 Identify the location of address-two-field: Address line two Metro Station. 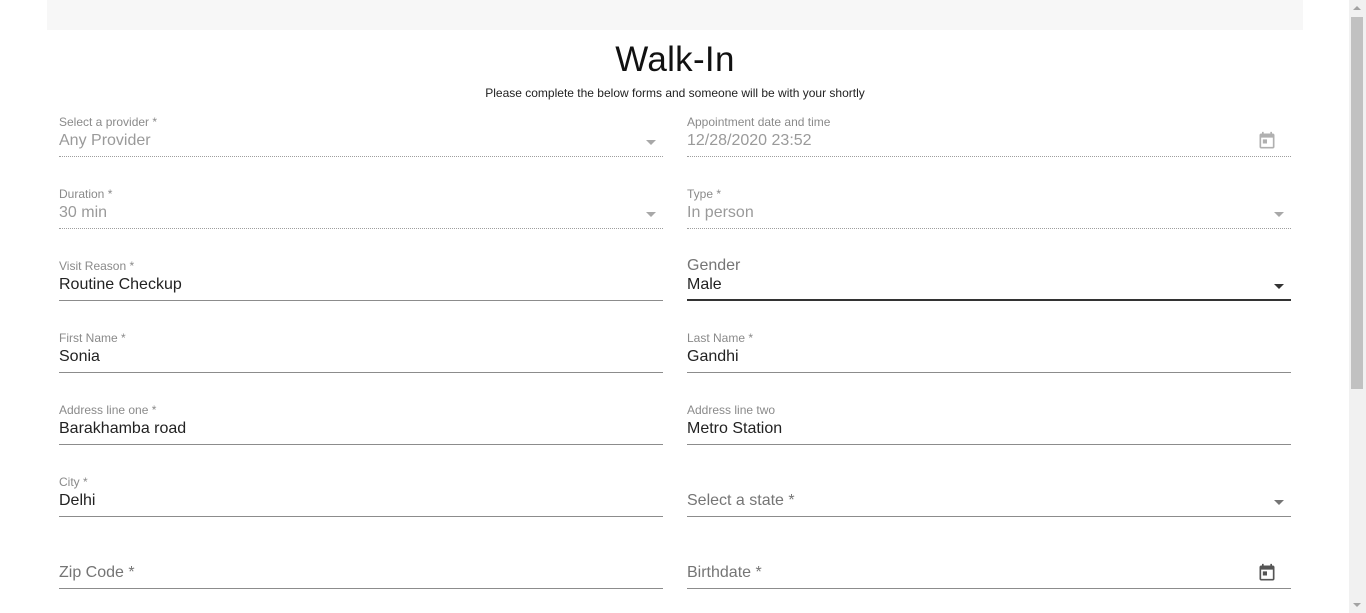
(989, 433).